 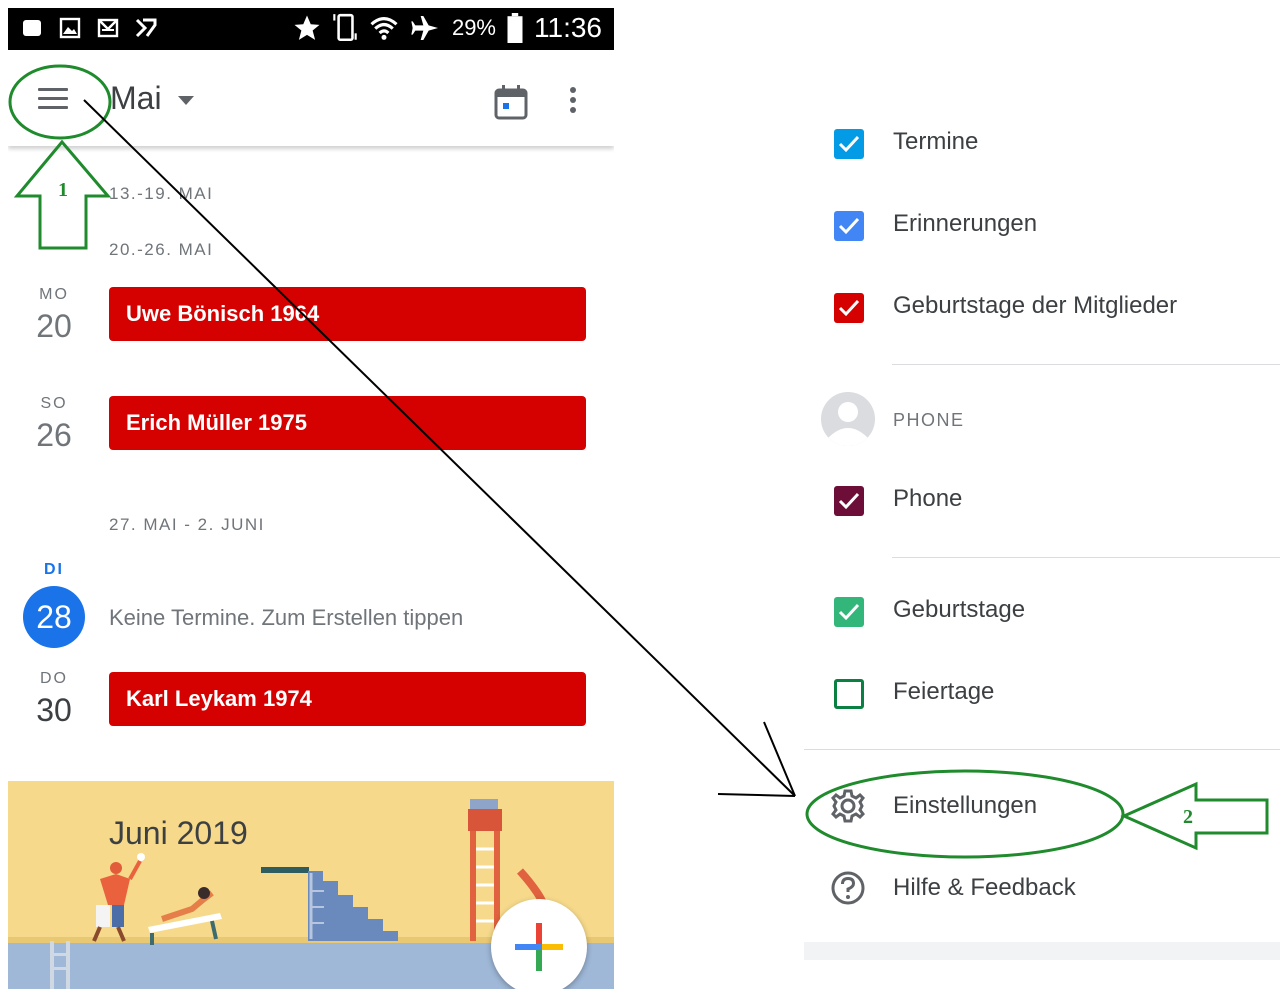 What do you see at coordinates (54, 326) in the screenshot?
I see `day-number: 20` at bounding box center [54, 326].